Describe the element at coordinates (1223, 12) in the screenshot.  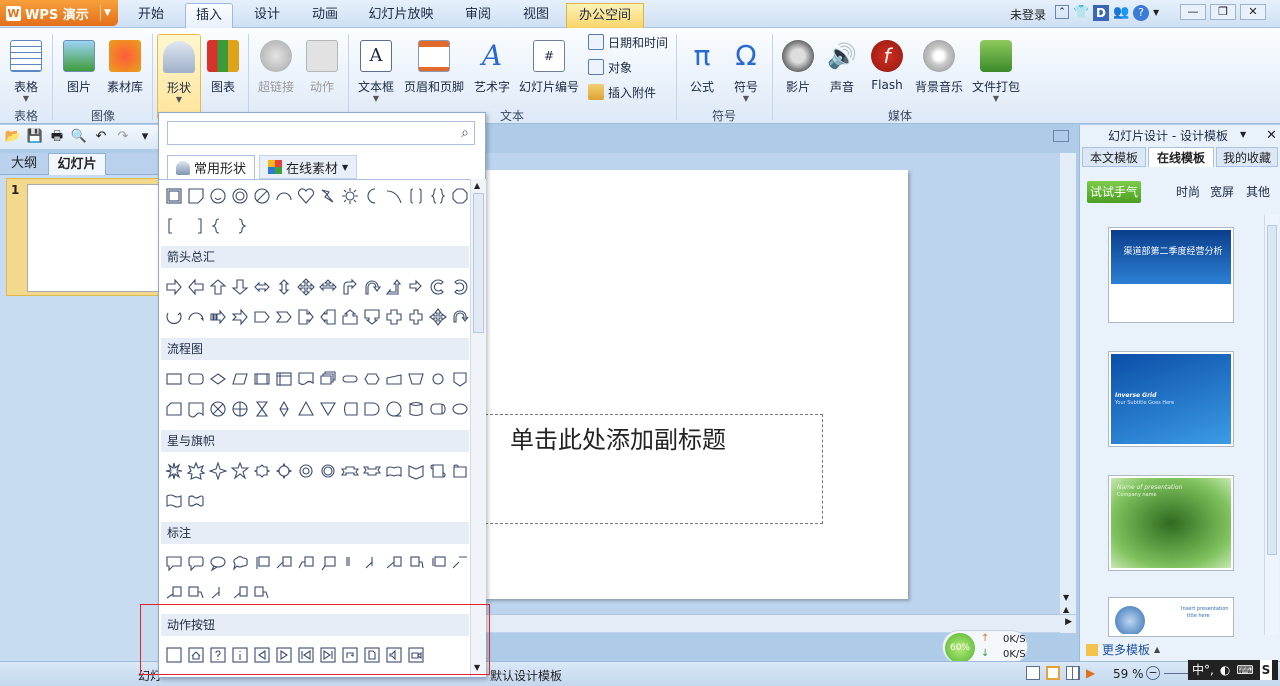
I see `maximize-icon: ❐` at that location.